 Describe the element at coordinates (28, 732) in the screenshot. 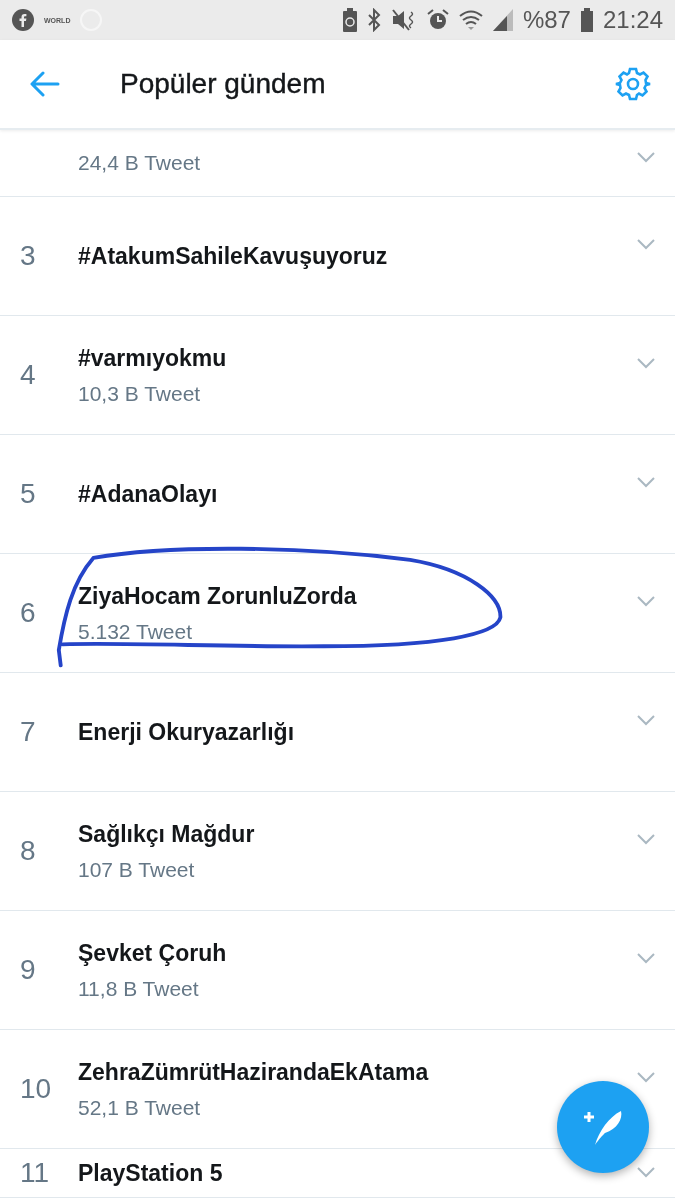

I see `trend-rank: 7` at that location.